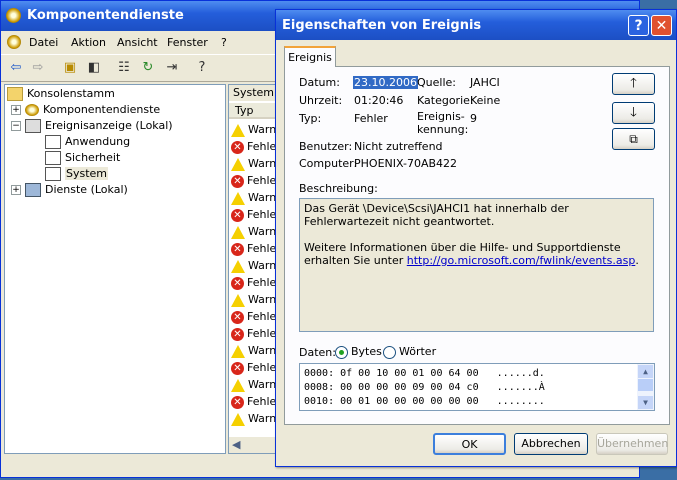 Image resolution: width=677 pixels, height=480 pixels. What do you see at coordinates (224, 42) in the screenshot?
I see `menu-help: ?` at bounding box center [224, 42].